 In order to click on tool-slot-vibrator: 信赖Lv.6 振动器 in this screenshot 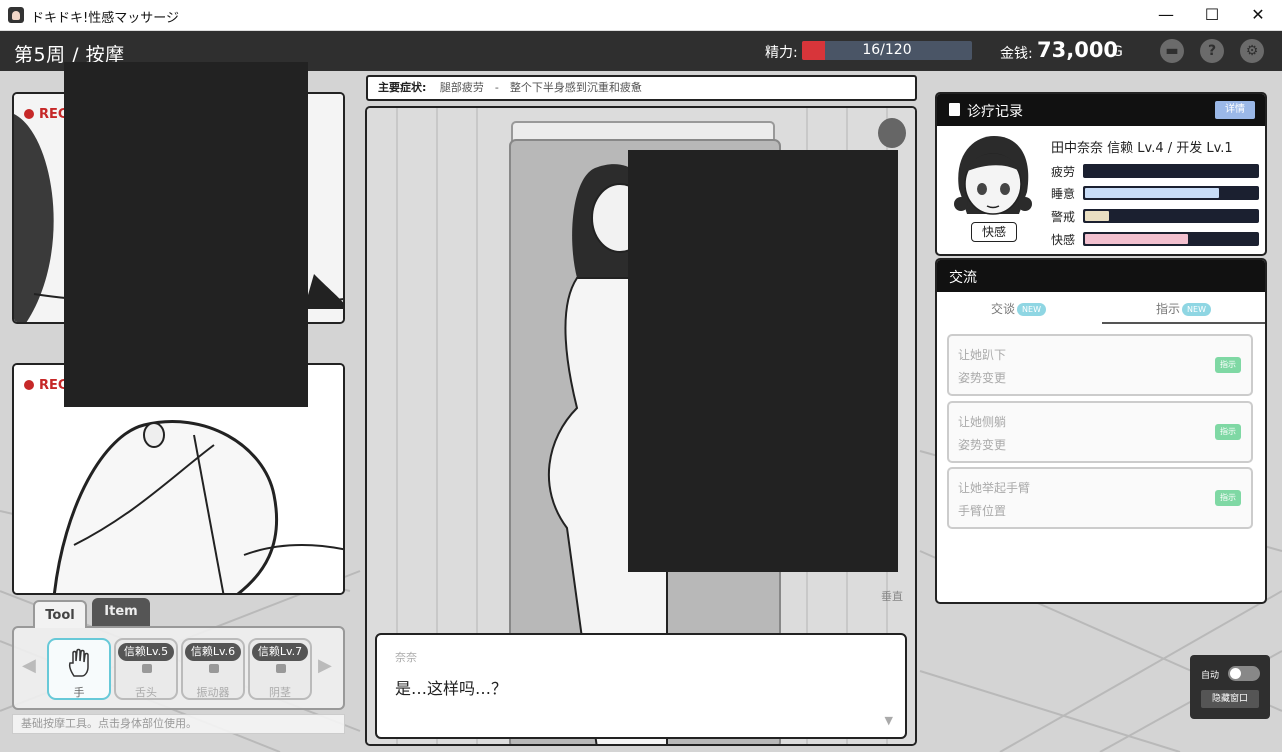, I will do `click(213, 669)`.